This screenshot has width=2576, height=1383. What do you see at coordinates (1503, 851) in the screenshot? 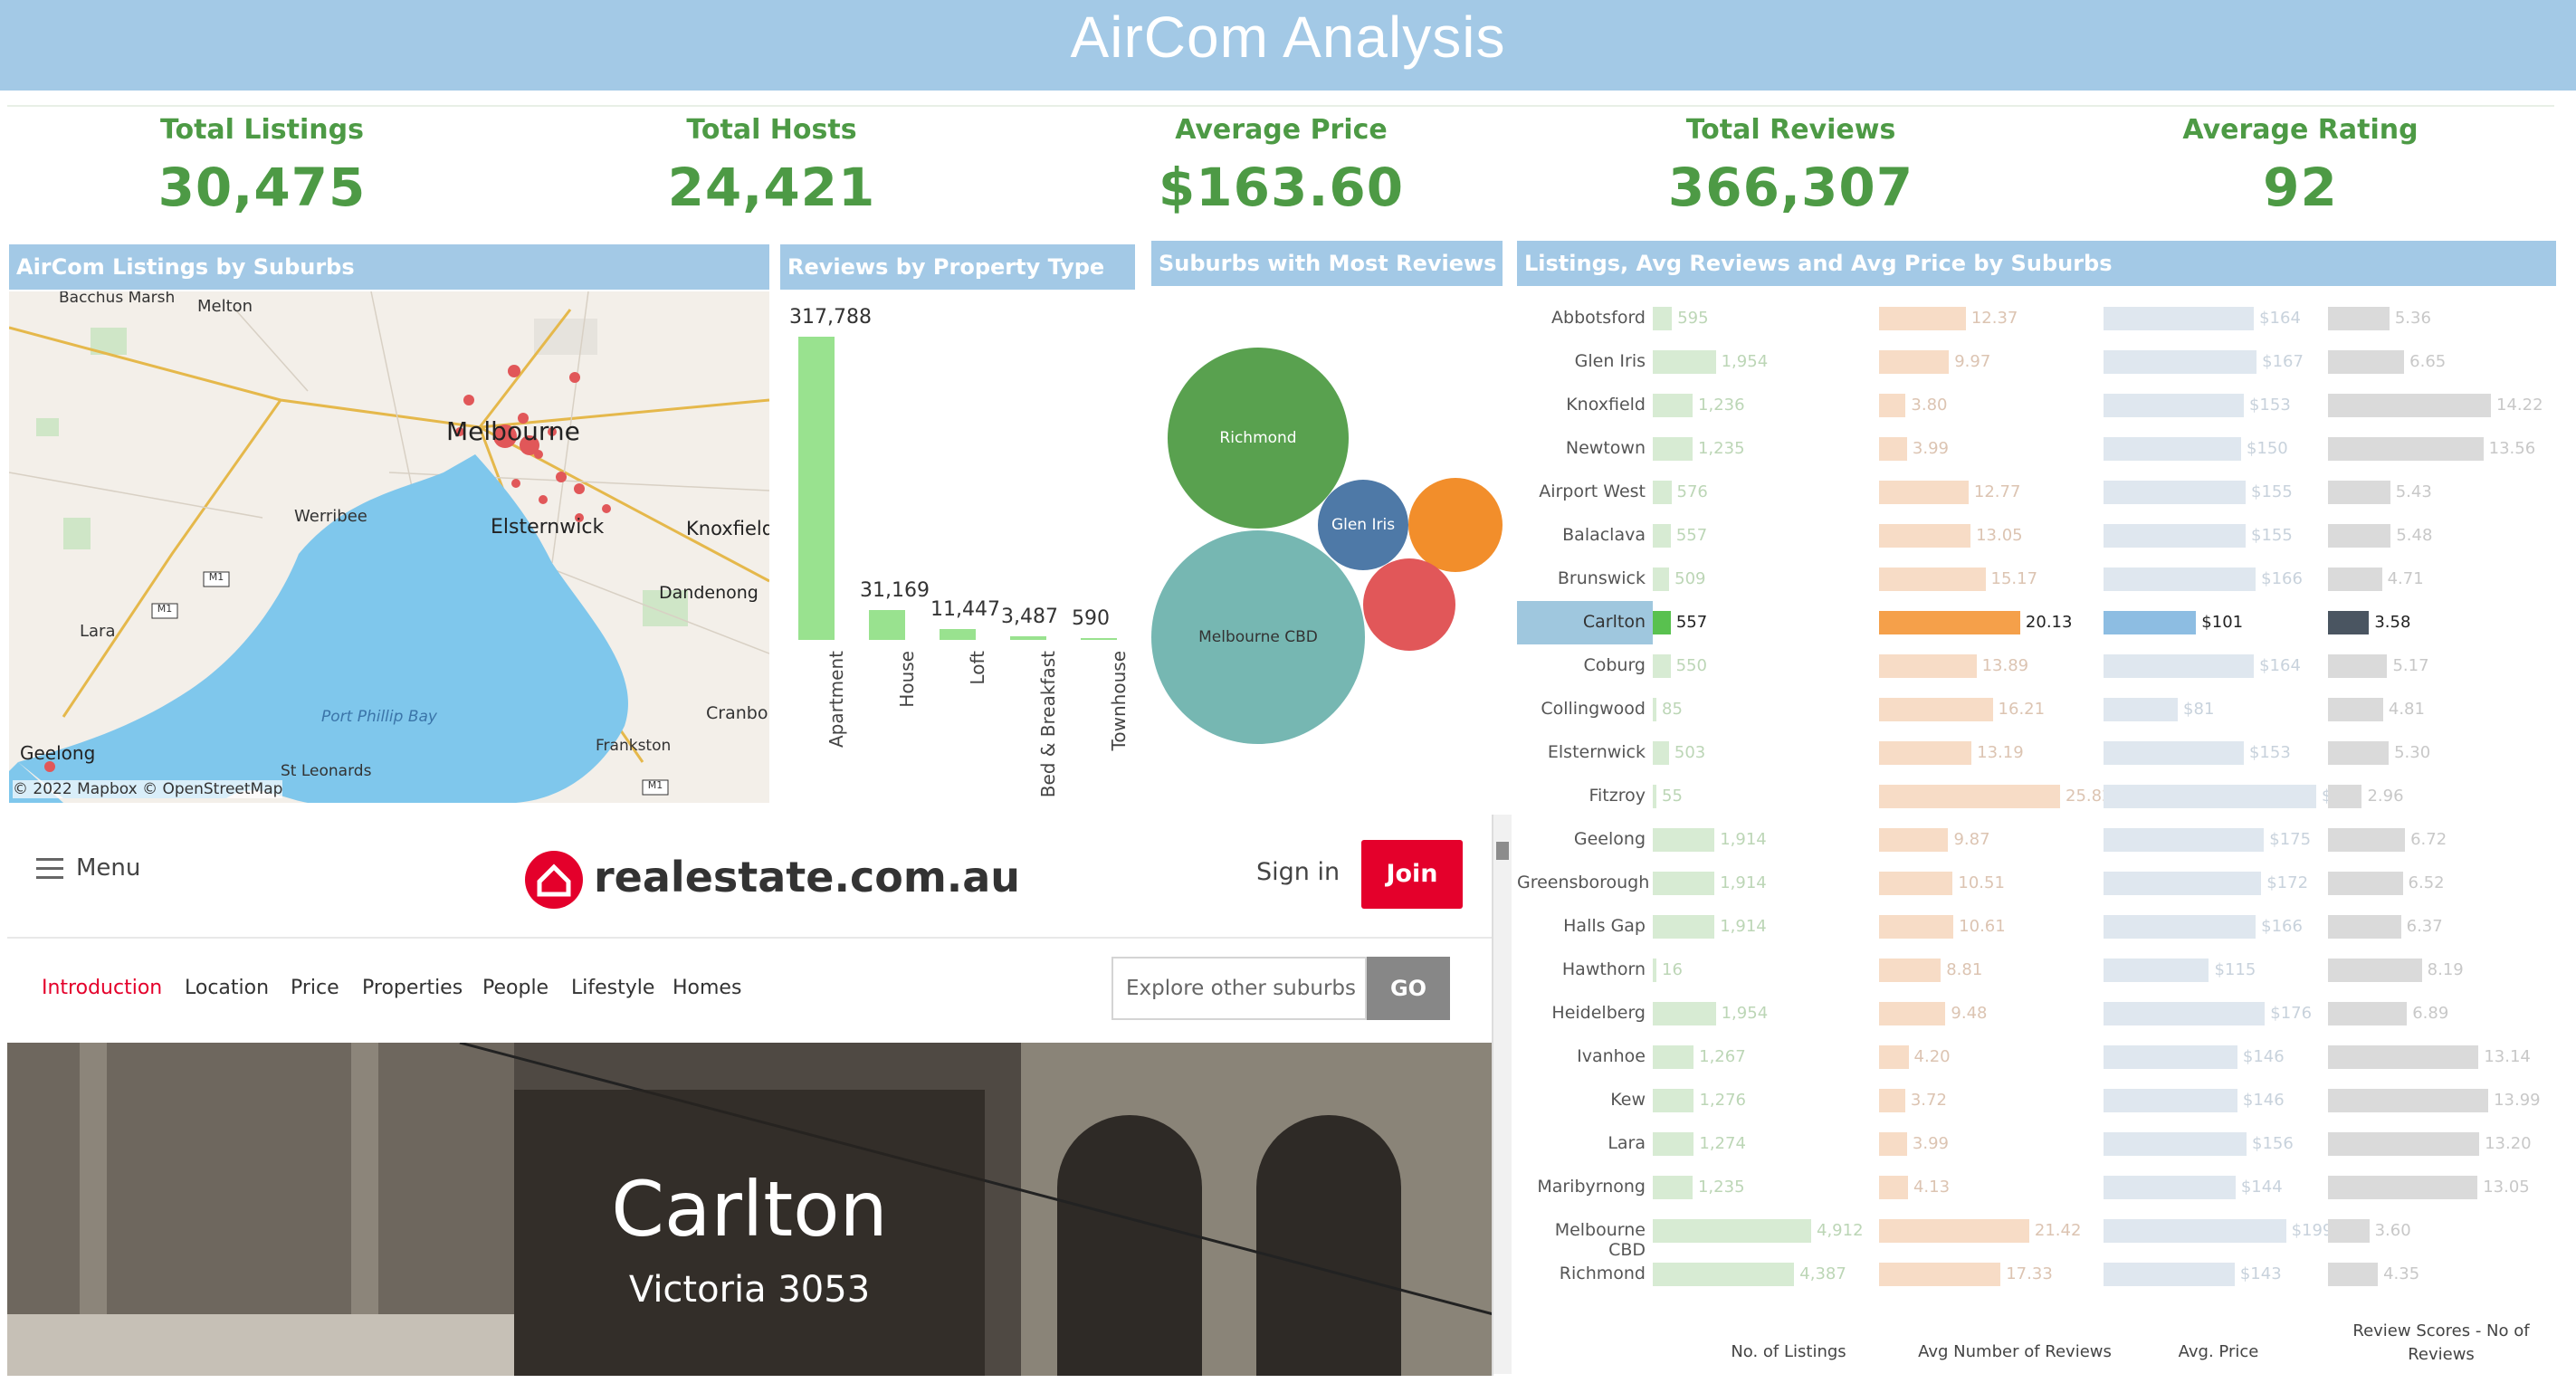
I see `re-scrollbar-thumb` at bounding box center [1503, 851].